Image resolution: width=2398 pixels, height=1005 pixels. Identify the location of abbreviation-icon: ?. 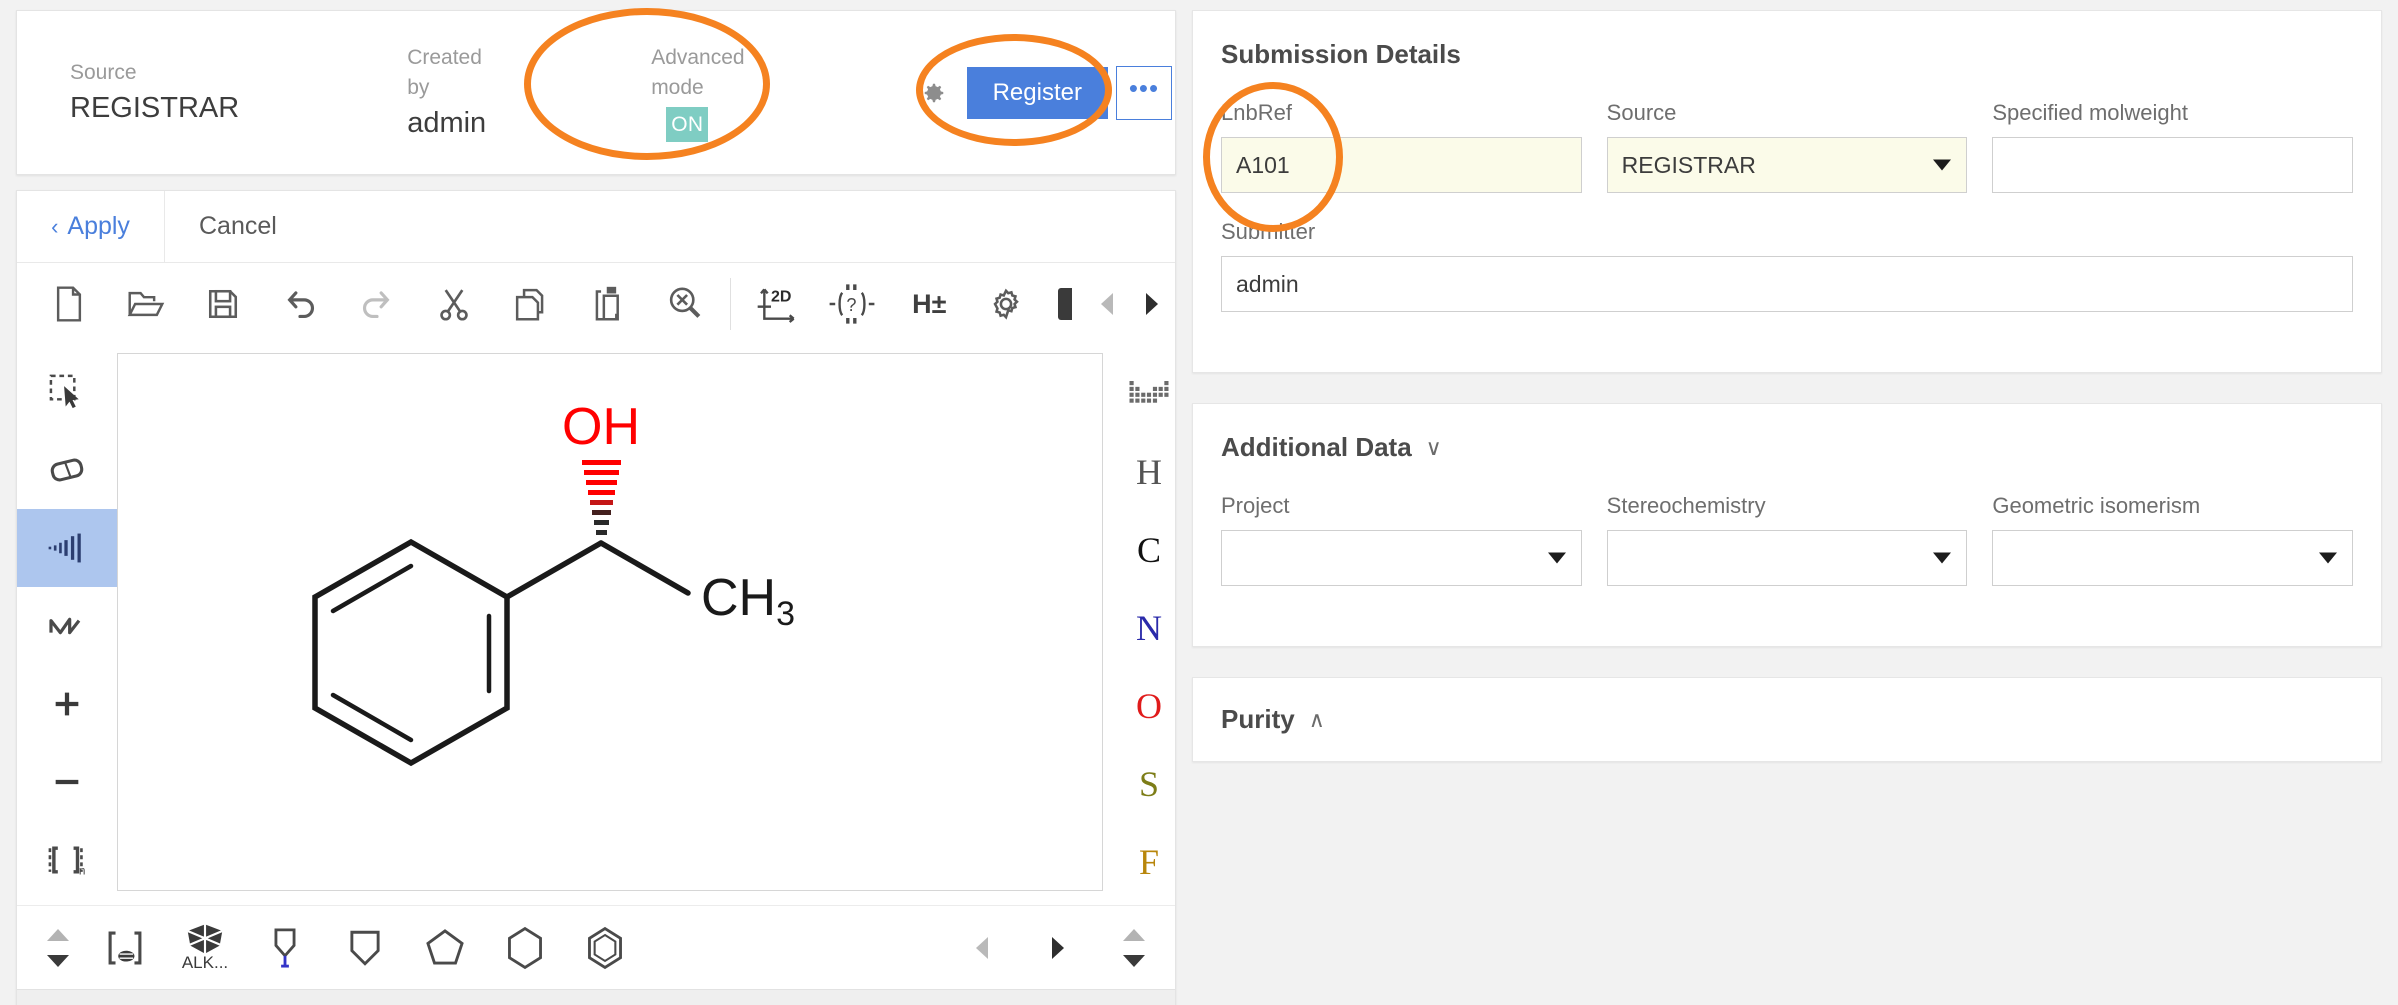
(852, 304).